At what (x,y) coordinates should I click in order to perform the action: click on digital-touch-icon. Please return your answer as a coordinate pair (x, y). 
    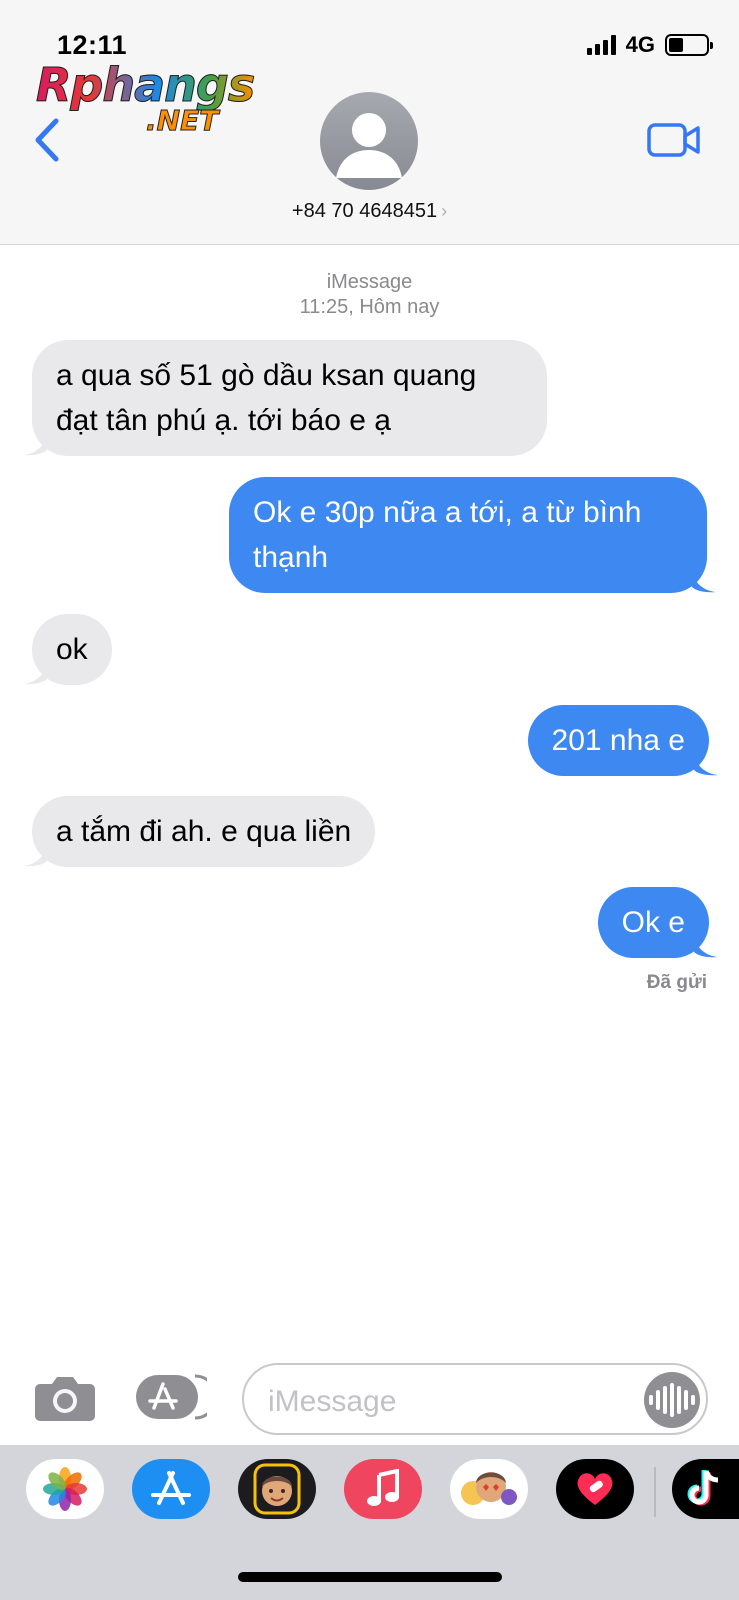
    Looking at the image, I should click on (595, 1489).